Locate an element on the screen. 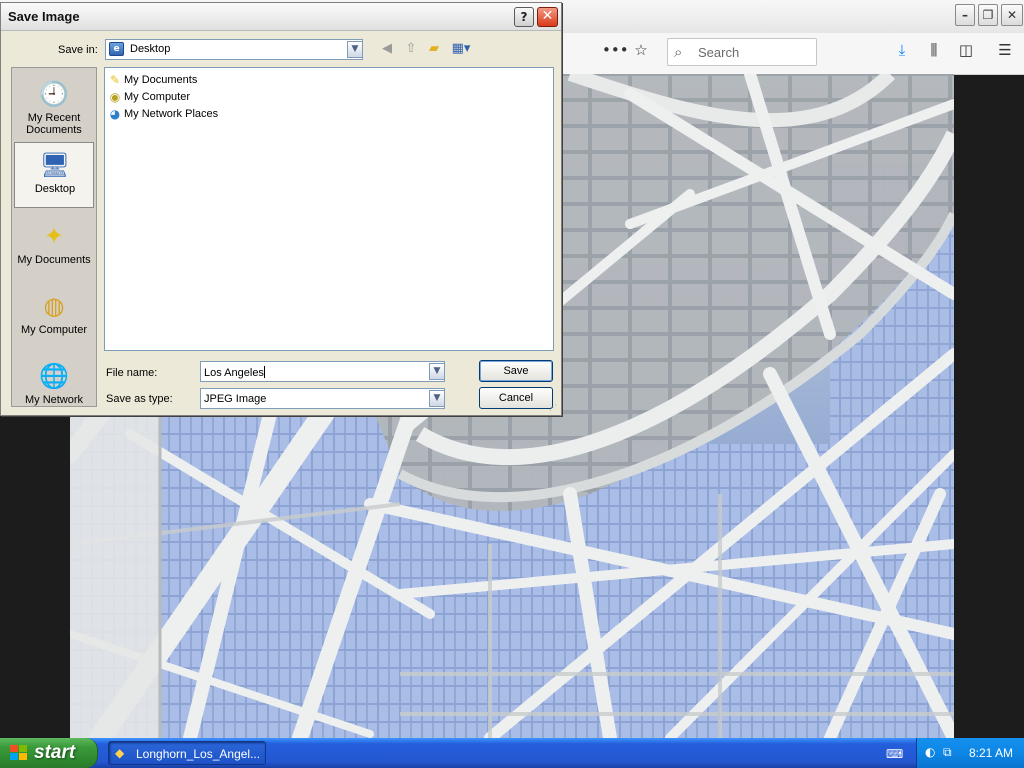 Image resolution: width=1024 pixels, height=768 pixels. my-documents-icon: ✦ is located at coordinates (54, 236).